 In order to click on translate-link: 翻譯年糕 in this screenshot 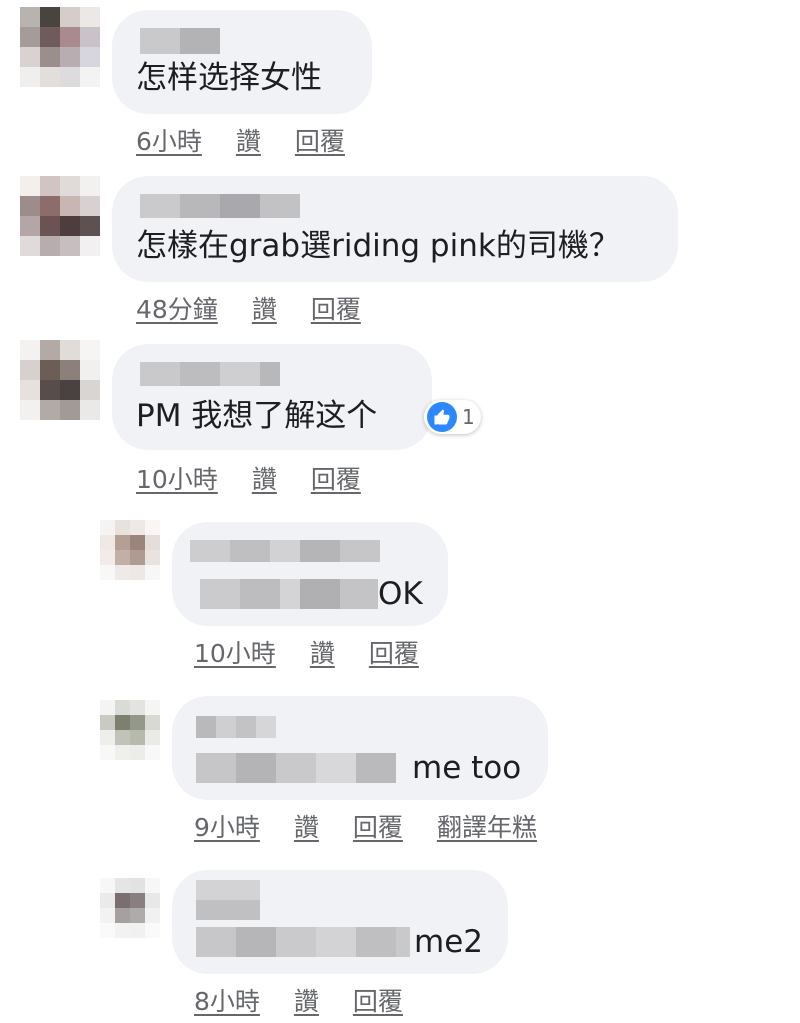, I will do `click(487, 826)`.